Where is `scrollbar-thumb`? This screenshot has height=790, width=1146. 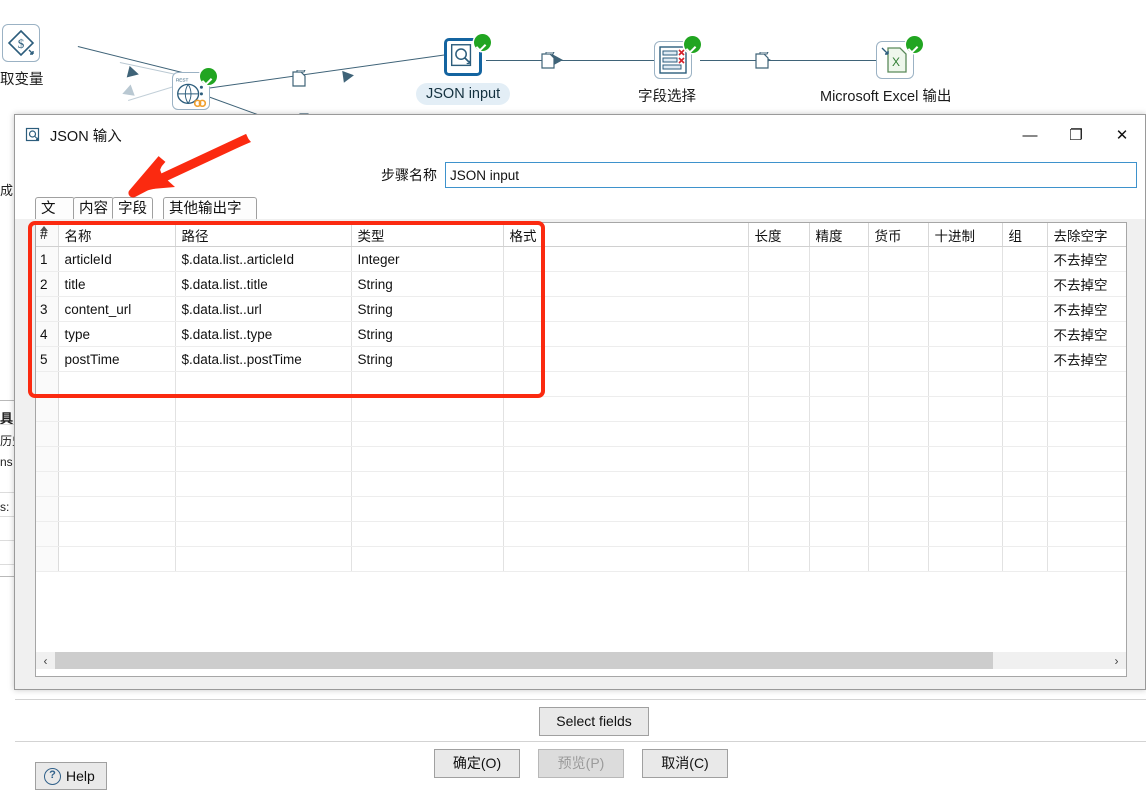
scrollbar-thumb is located at coordinates (524, 660).